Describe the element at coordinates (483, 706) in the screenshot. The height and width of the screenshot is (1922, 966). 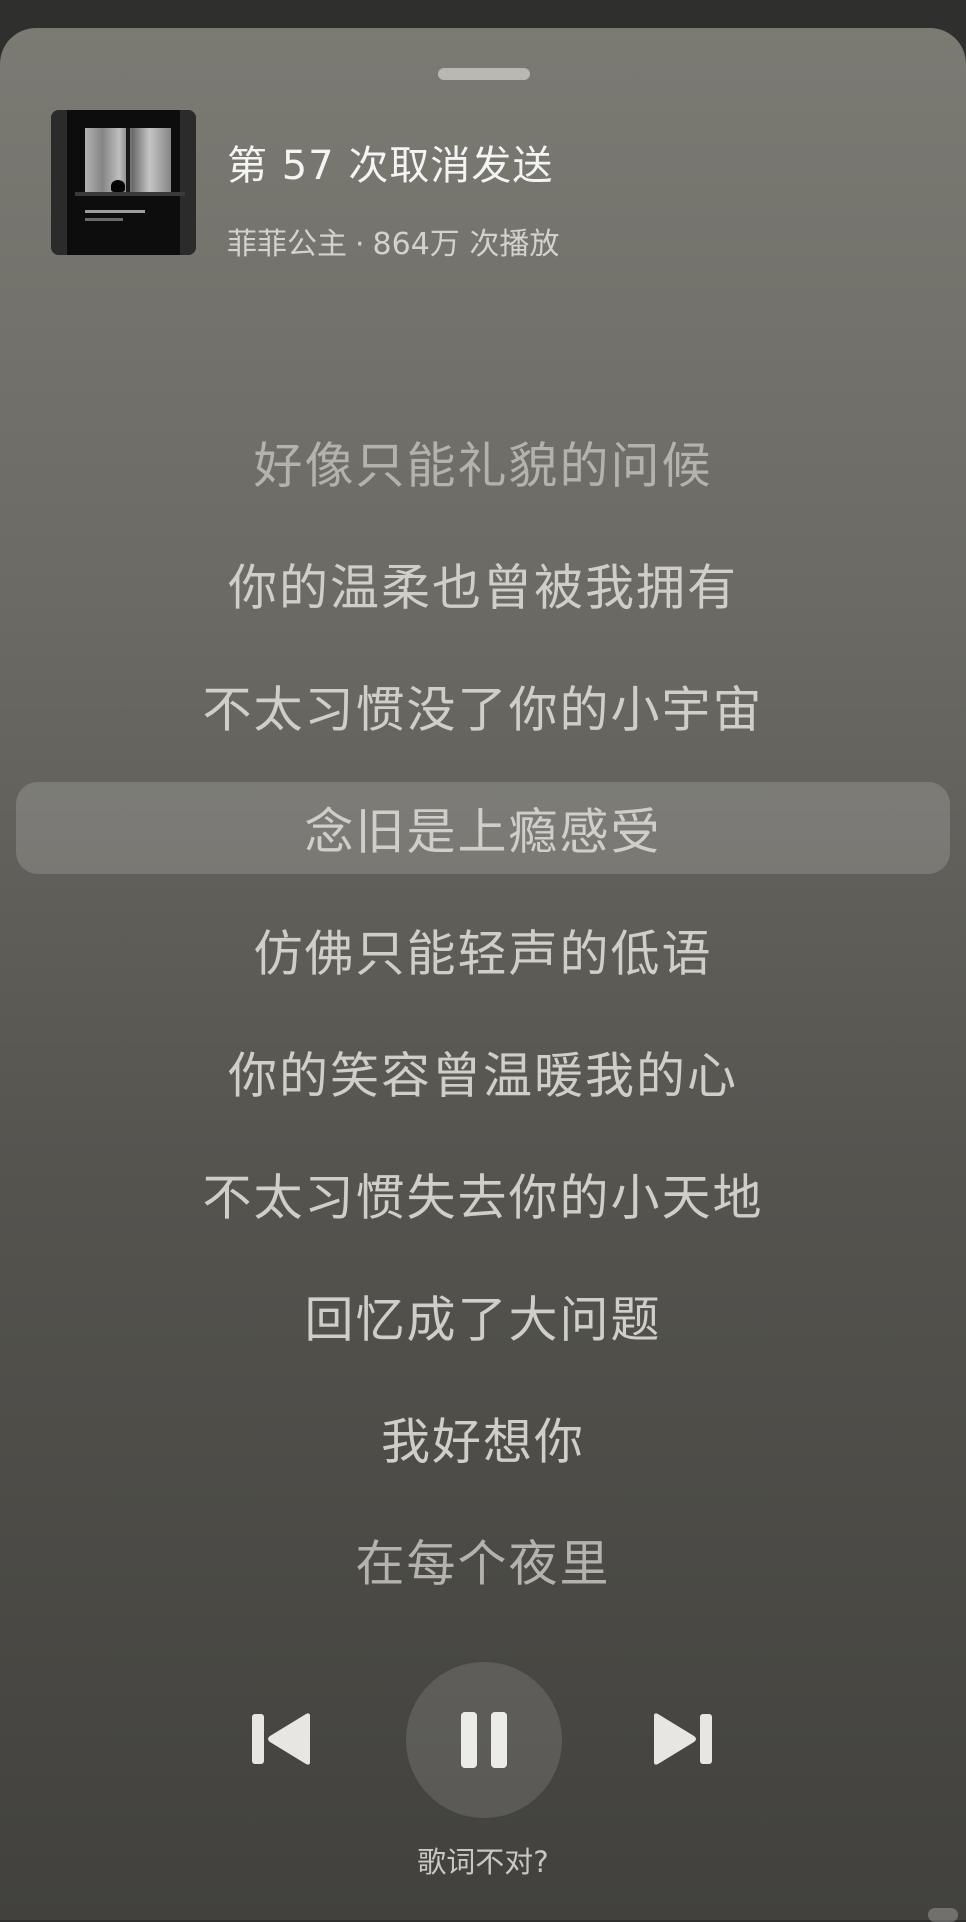
I see `lyric-line: 不太习惯没了你的小宇宙` at that location.